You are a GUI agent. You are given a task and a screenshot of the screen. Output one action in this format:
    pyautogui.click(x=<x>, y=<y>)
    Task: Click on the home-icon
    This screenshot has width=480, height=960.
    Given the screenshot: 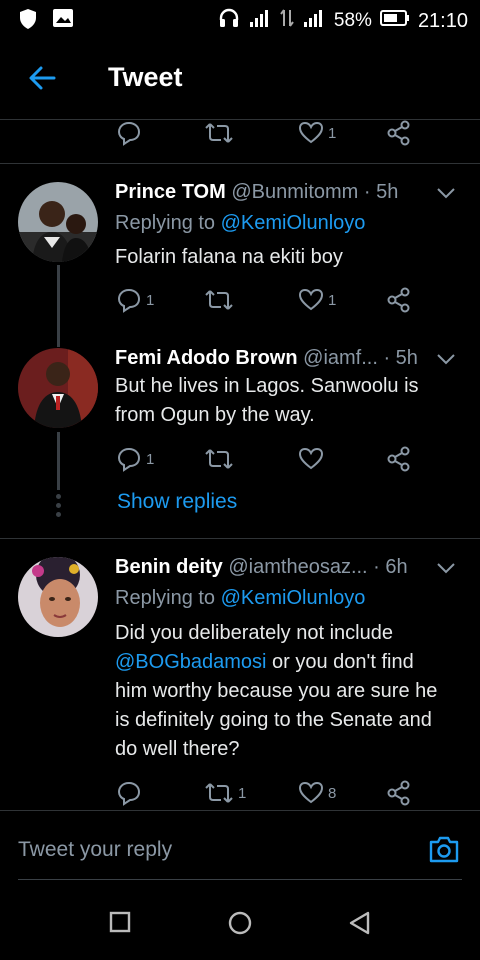 What is the action you would take?
    pyautogui.click(x=240, y=925)
    